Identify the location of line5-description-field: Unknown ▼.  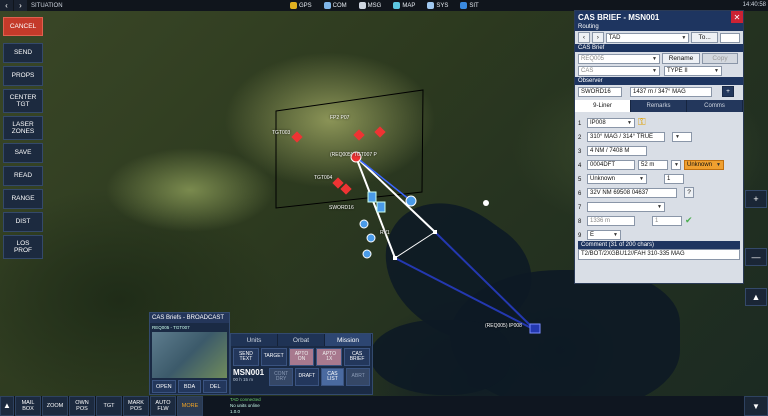
(617, 179).